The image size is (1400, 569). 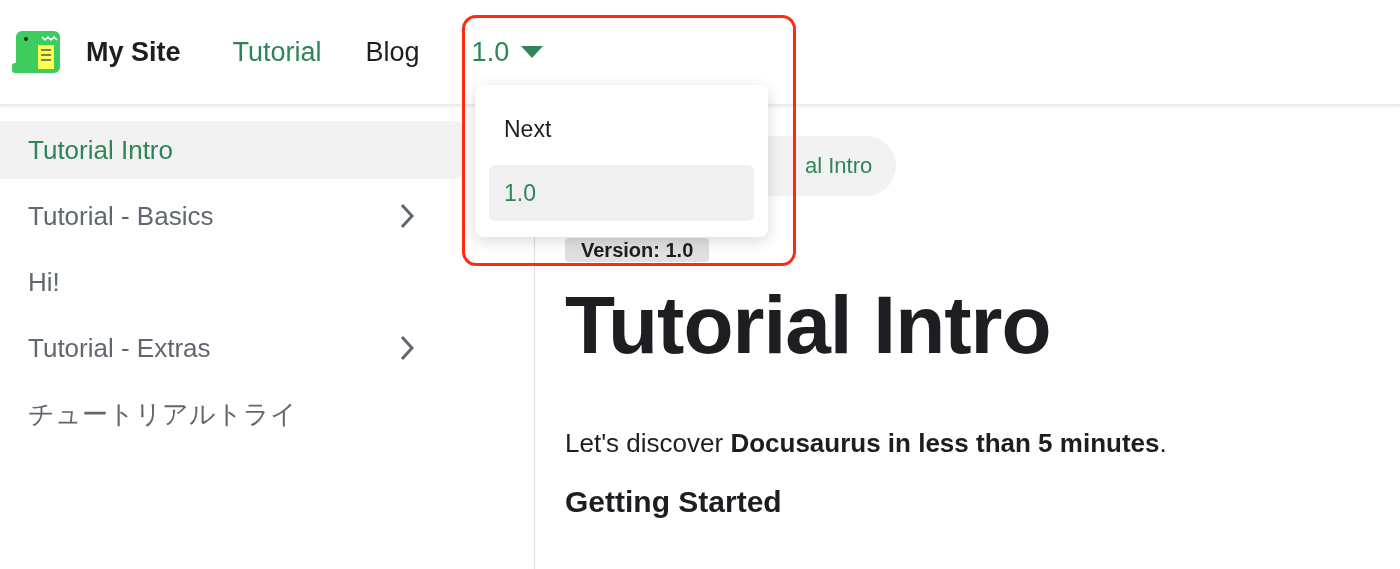 I want to click on sidebar-item-label: Tutorial Intro, so click(x=100, y=150).